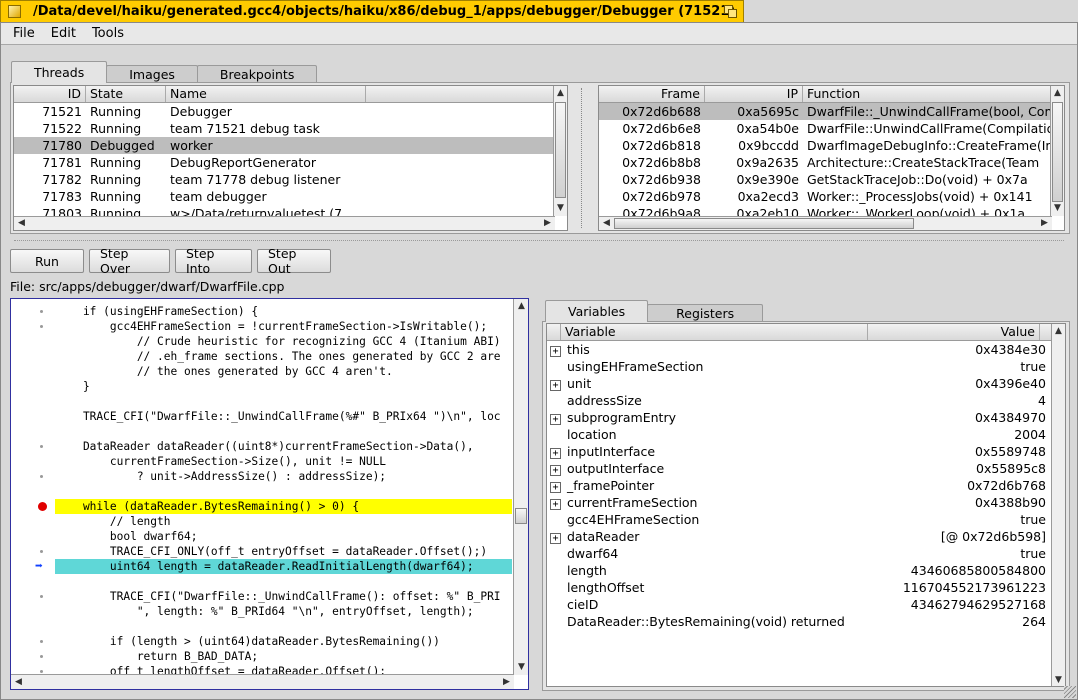 Image resolution: width=1078 pixels, height=700 pixels. I want to click on threads-vscroll: ▲ ▼, so click(560, 151).